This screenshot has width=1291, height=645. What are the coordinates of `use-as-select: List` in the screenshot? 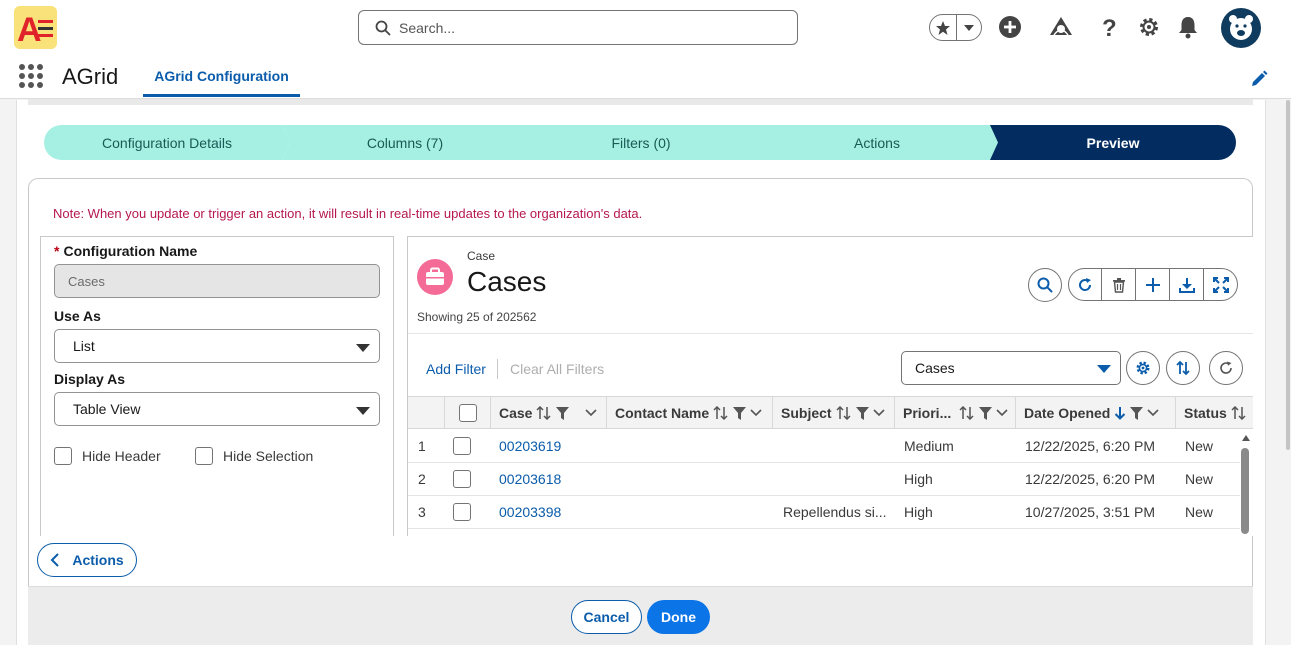 It's located at (217, 346).